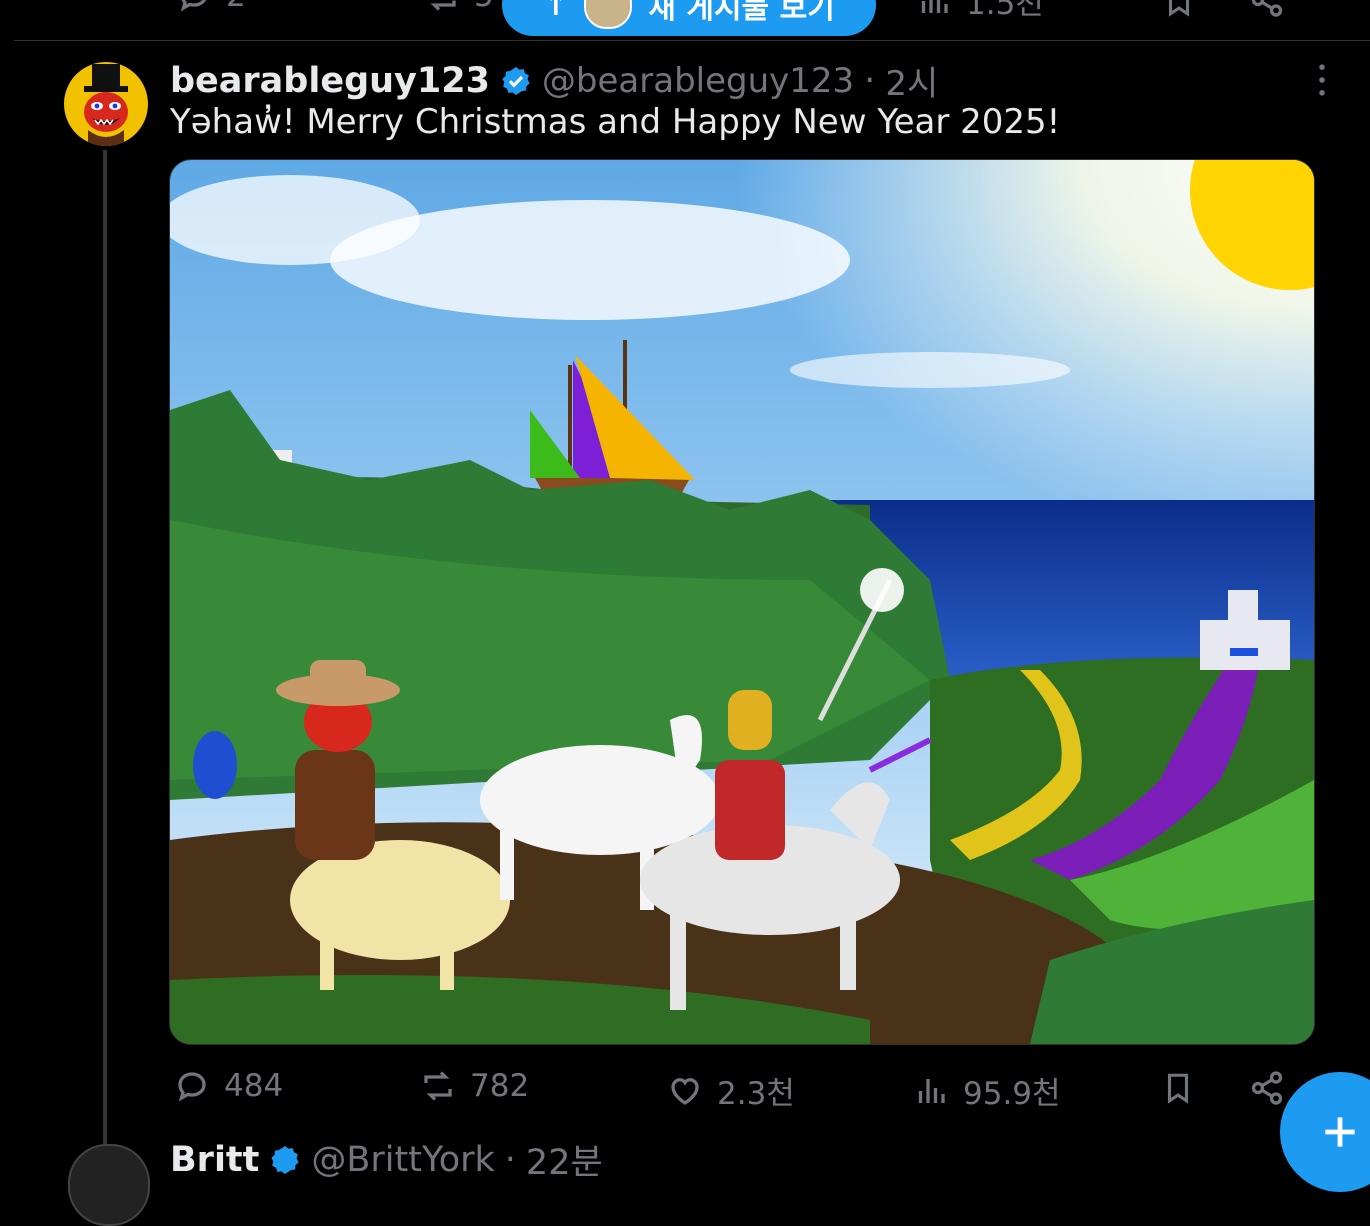 The image size is (1370, 1226). I want to click on prev-share-button, so click(1267, 11).